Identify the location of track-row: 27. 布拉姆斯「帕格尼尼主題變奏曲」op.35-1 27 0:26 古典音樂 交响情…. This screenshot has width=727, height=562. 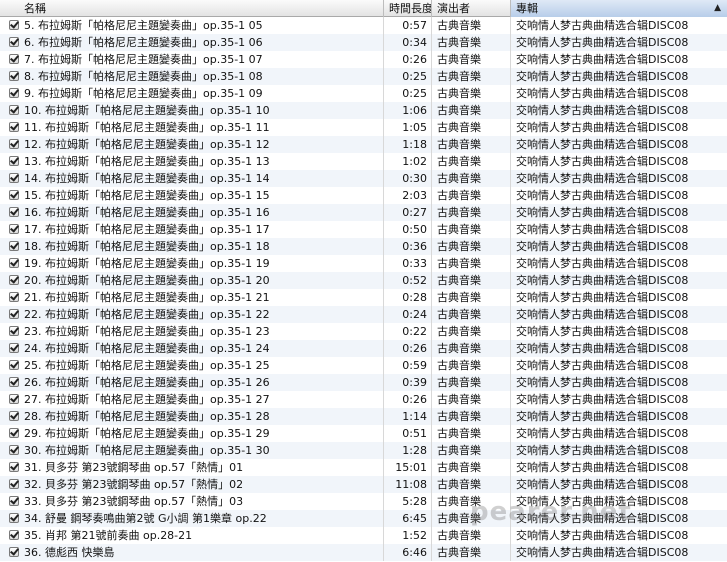
(363, 399).